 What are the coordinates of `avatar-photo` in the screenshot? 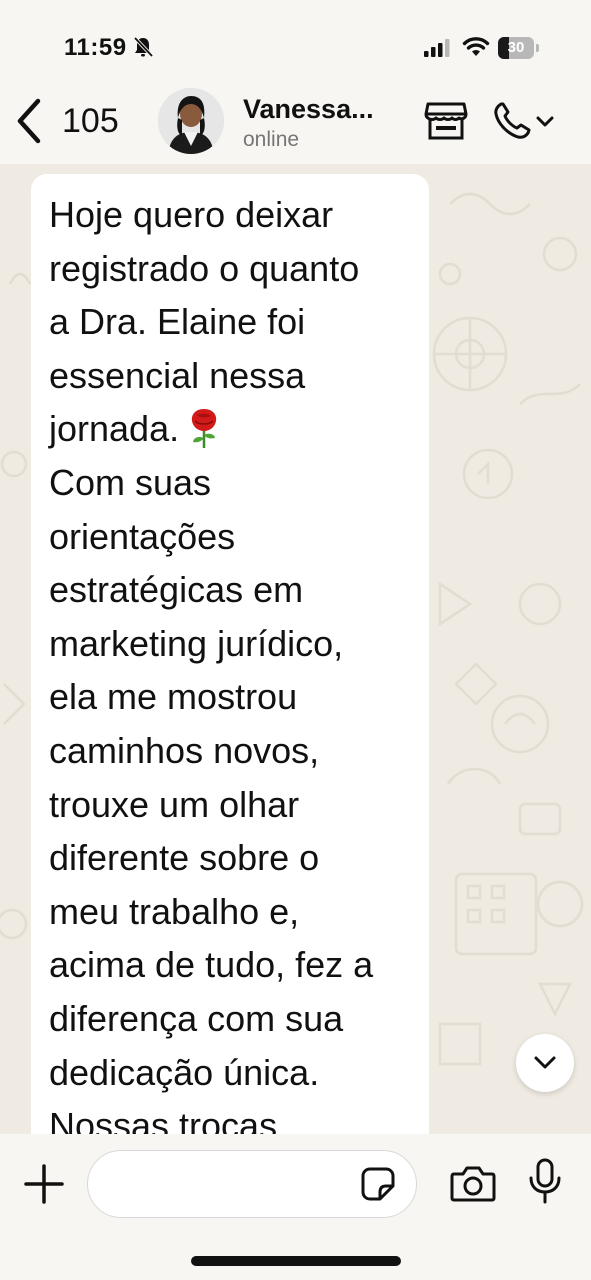 It's located at (191, 121).